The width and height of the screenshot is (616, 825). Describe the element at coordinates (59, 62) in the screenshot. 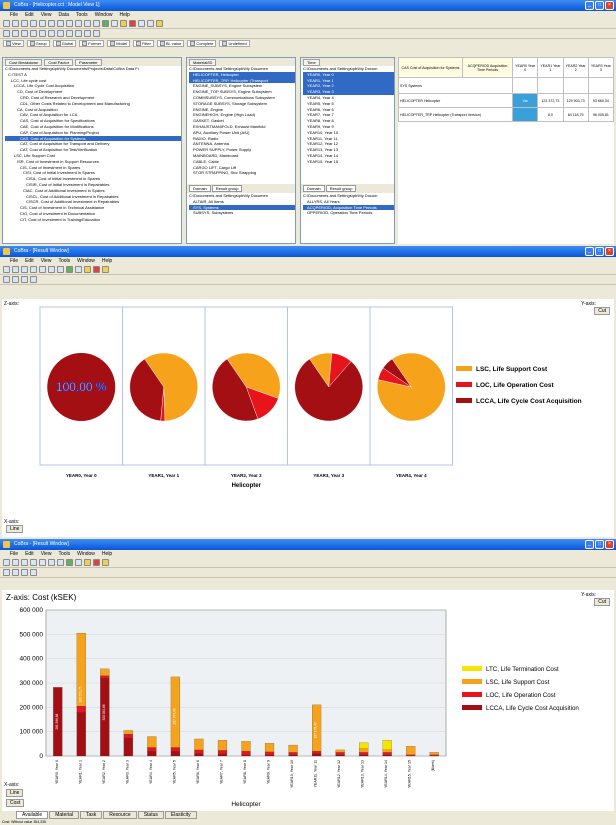

I see `tab-cost-factor: Cost Factor` at that location.